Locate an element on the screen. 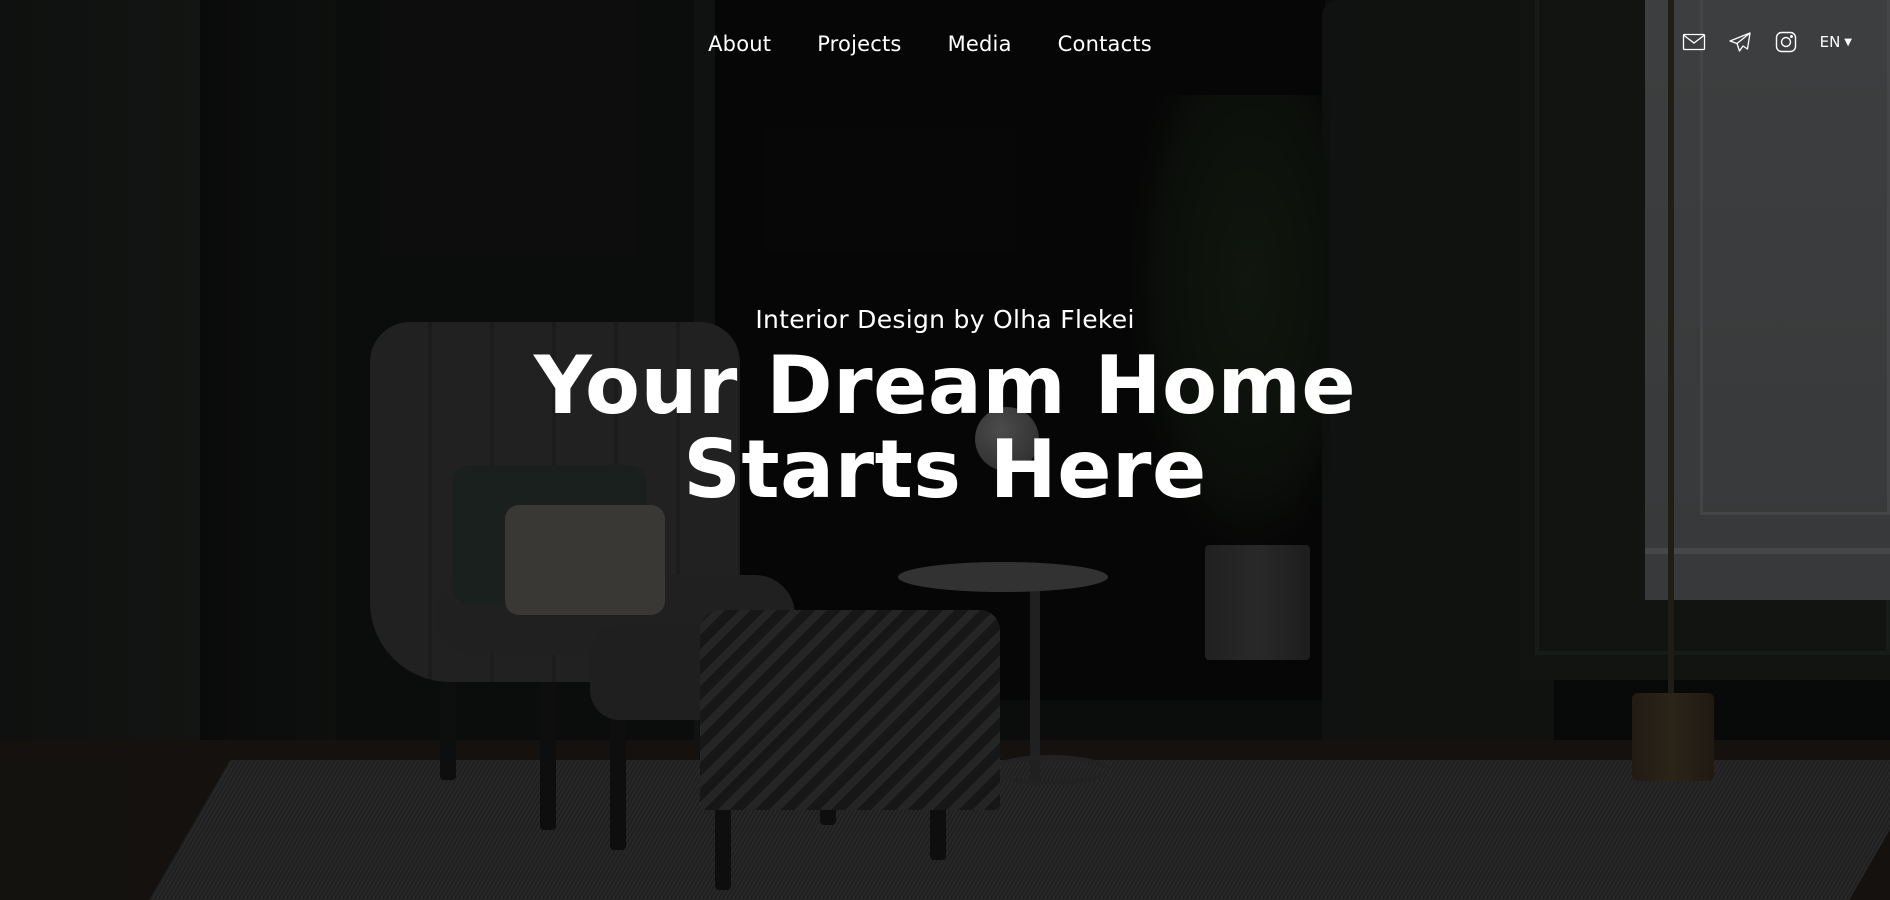 The image size is (1890, 900). telegram-icon is located at coordinates (1740, 42).